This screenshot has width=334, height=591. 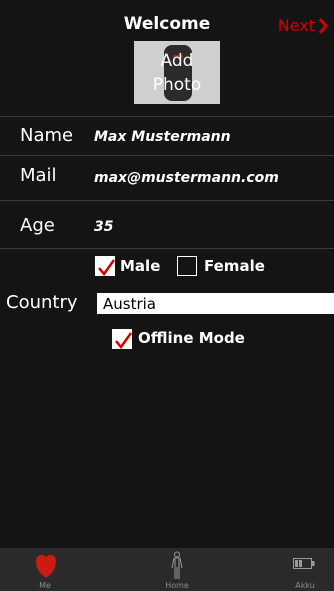 I want to click on country-label: Country, so click(x=42, y=302).